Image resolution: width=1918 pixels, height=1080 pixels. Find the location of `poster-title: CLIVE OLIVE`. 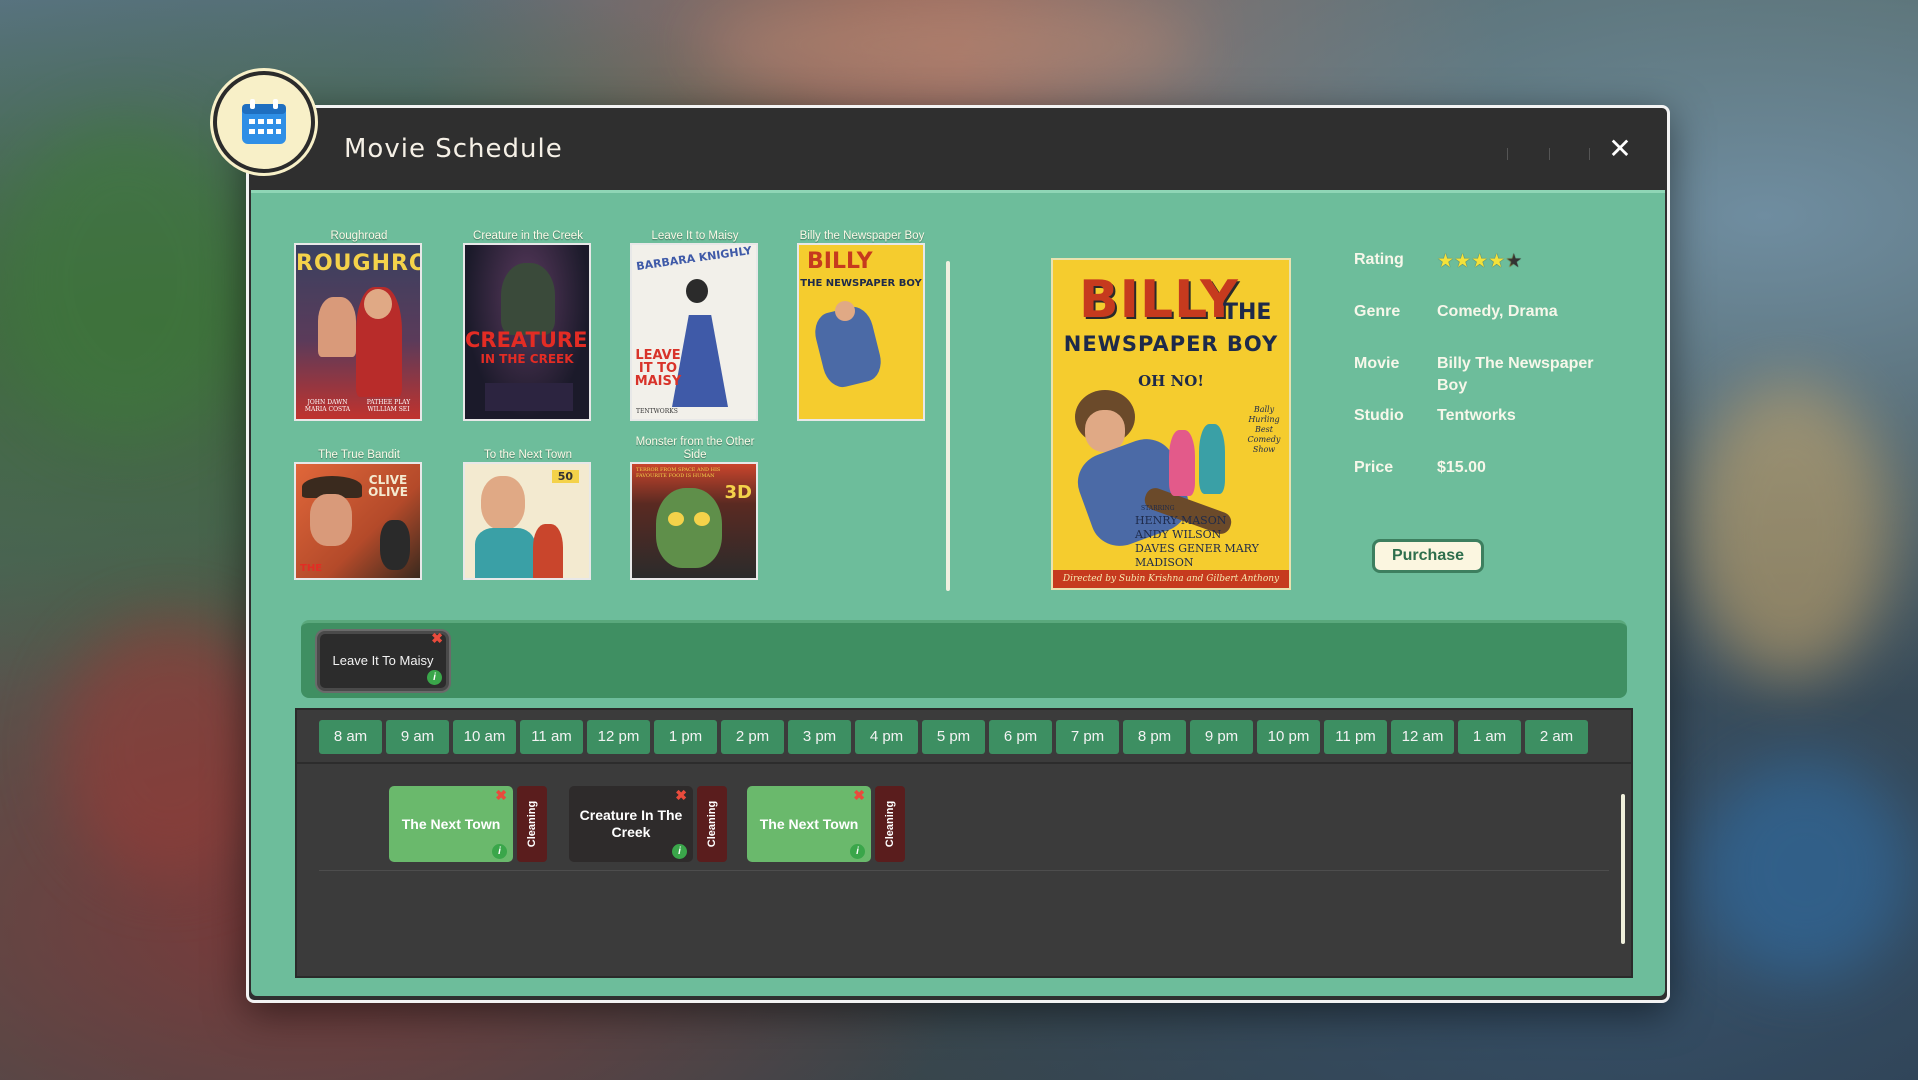

poster-title: CLIVE OLIVE is located at coordinates (388, 486).